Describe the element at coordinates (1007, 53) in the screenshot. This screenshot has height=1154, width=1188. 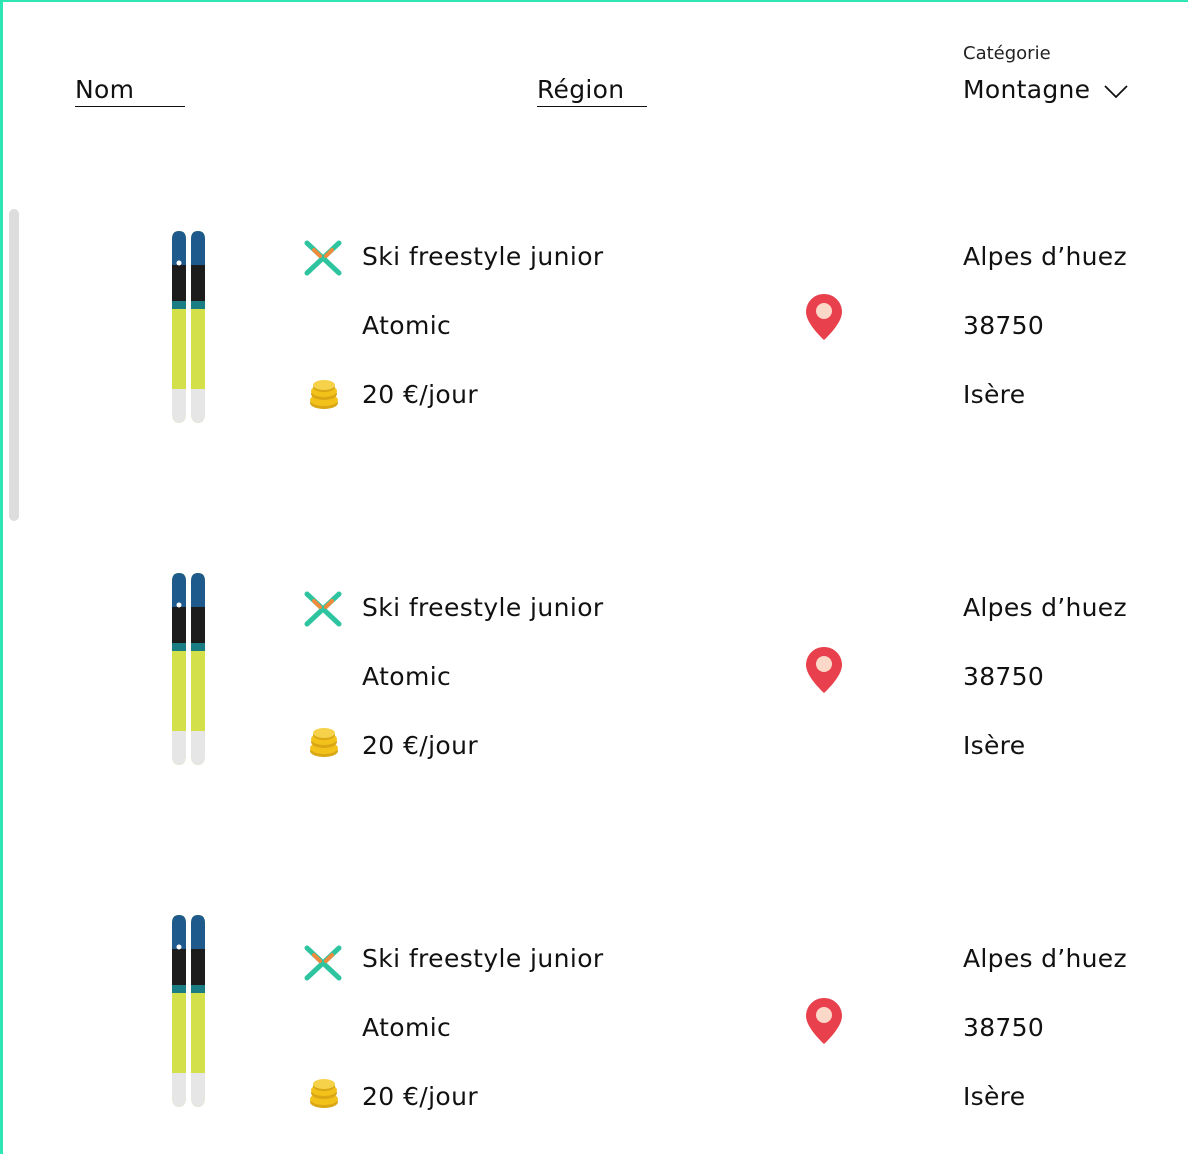
I see `category-label: Catégorie` at that location.